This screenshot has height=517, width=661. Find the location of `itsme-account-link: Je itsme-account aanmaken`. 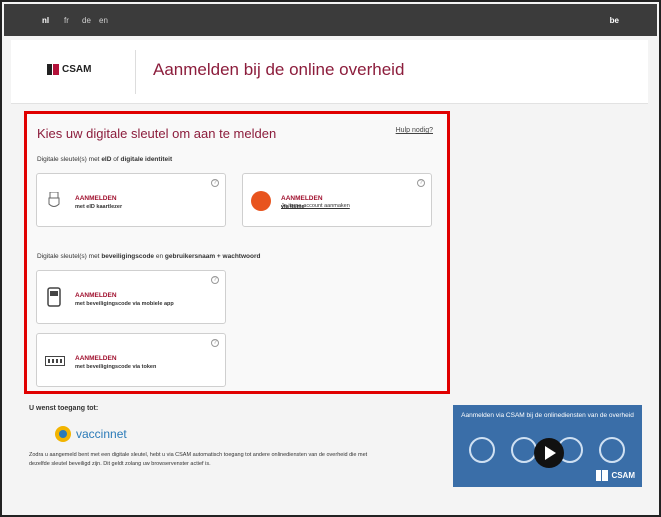

itsme-account-link: Je itsme-account aanmaken is located at coordinates (315, 206).